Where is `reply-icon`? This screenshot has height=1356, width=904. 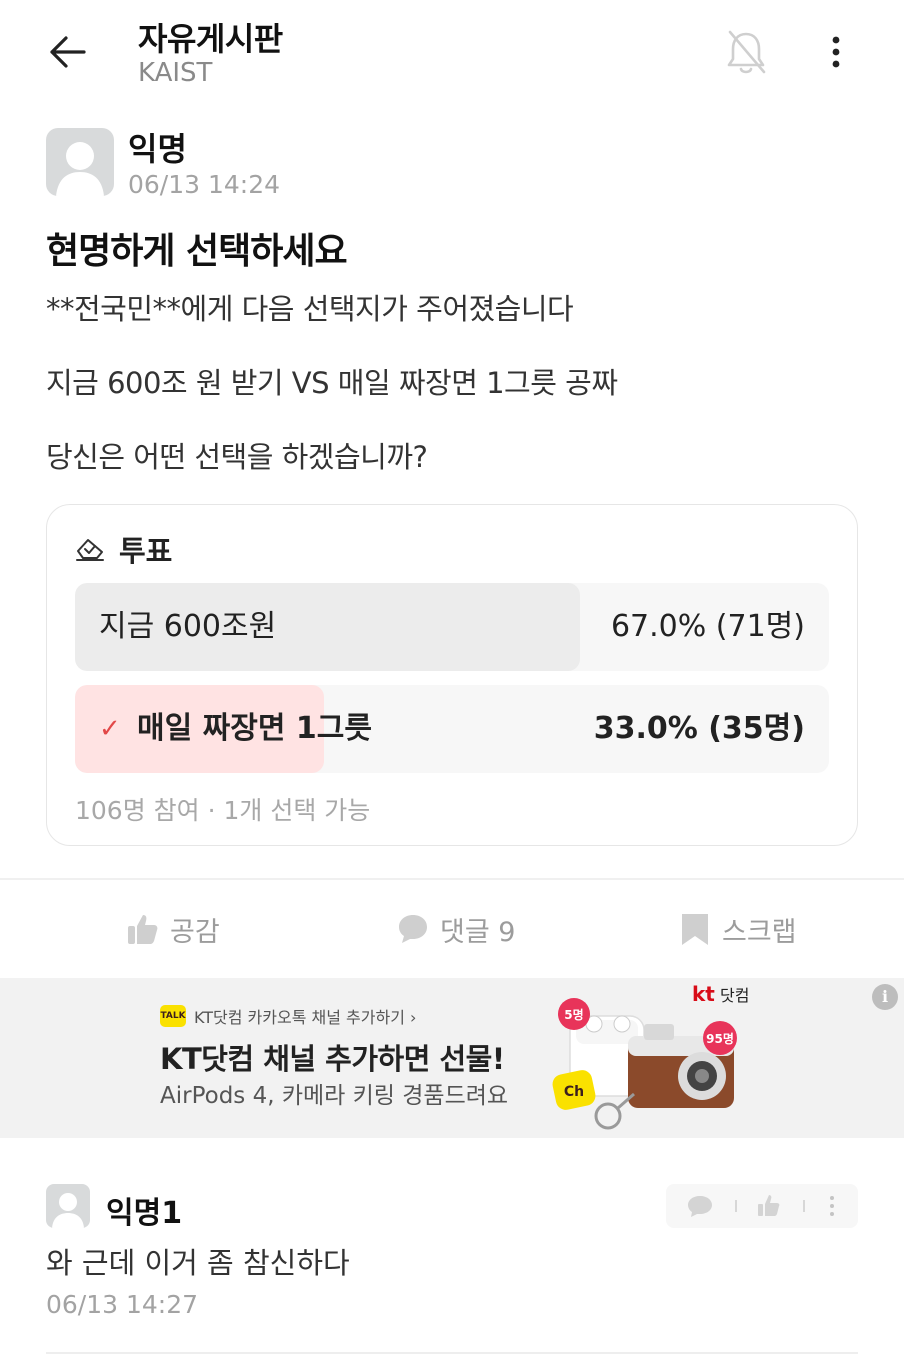 reply-icon is located at coordinates (700, 1206).